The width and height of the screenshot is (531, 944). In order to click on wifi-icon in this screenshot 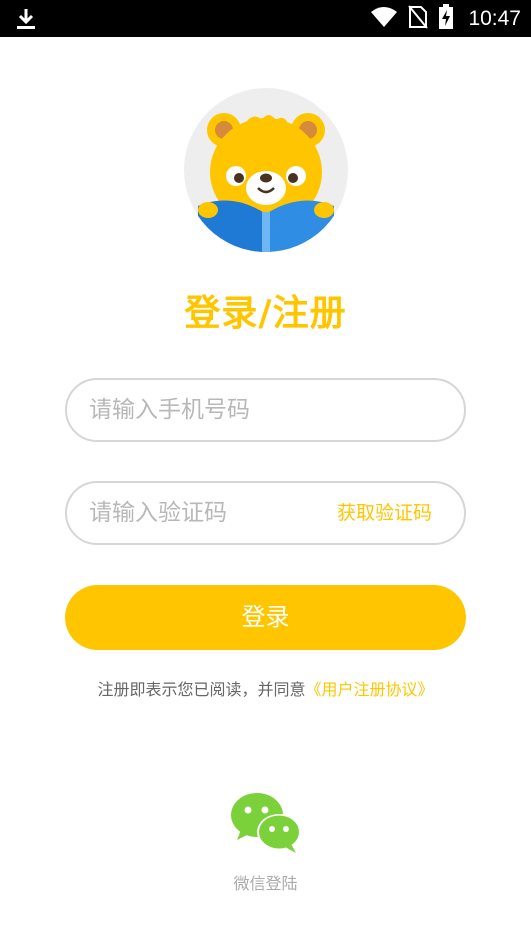, I will do `click(384, 19)`.